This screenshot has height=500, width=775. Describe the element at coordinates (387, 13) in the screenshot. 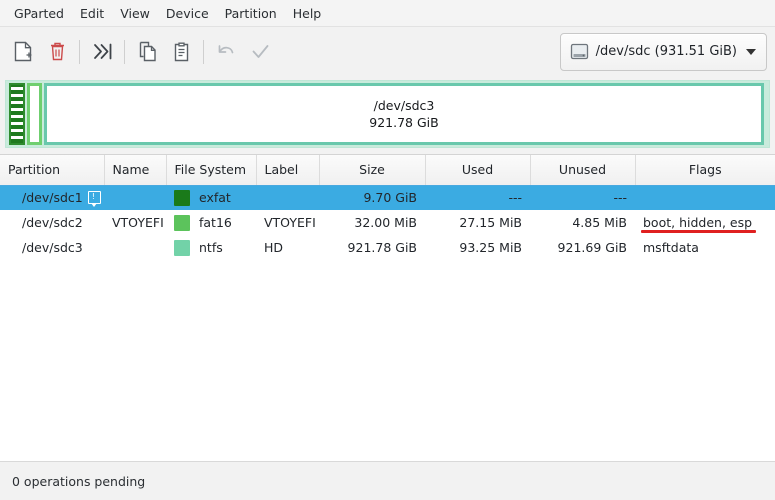

I see `menu-bar: GParted Edit View Device Partition Help` at that location.